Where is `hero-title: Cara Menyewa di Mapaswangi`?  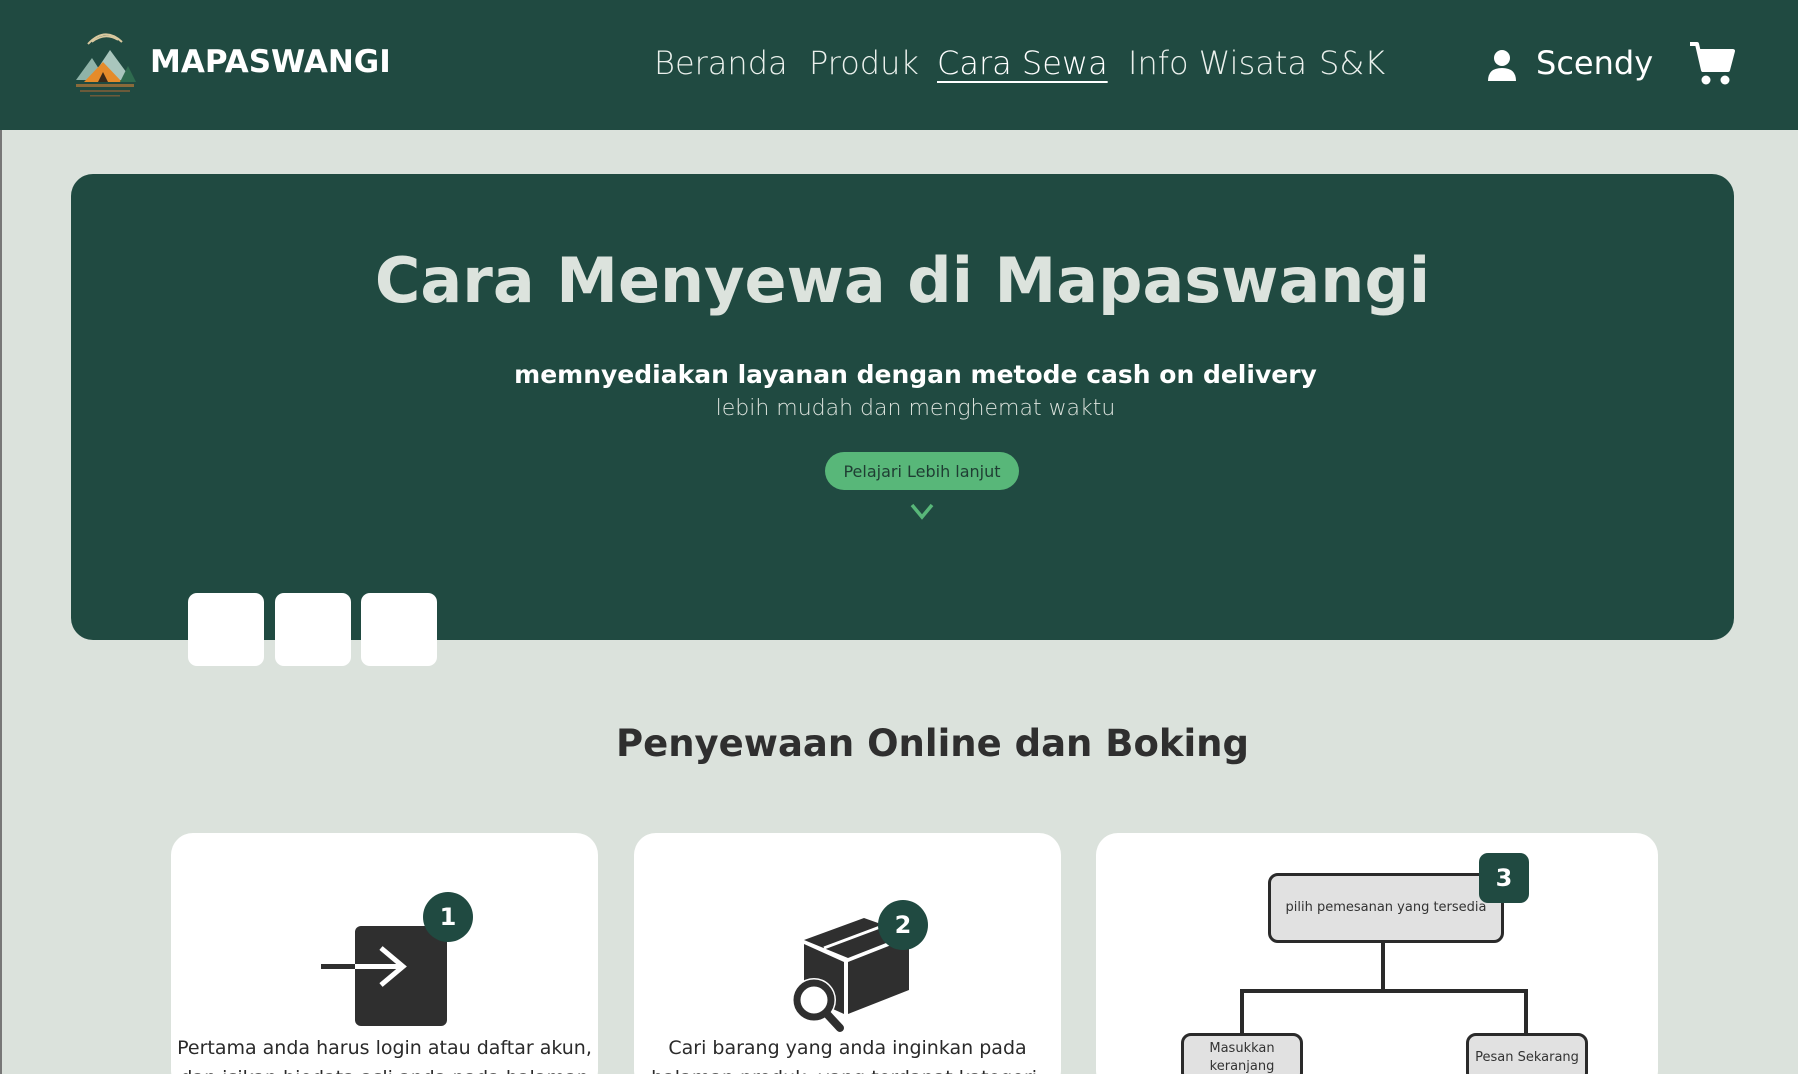 hero-title: Cara Menyewa di Mapaswangi is located at coordinates (902, 280).